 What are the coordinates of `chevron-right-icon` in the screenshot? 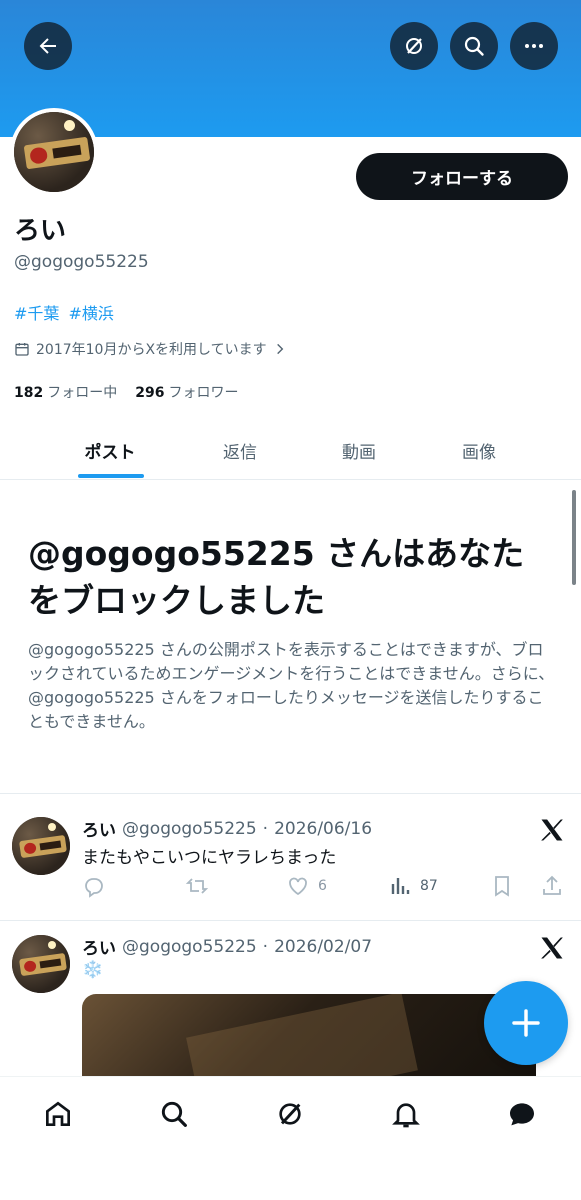 It's located at (279, 349).